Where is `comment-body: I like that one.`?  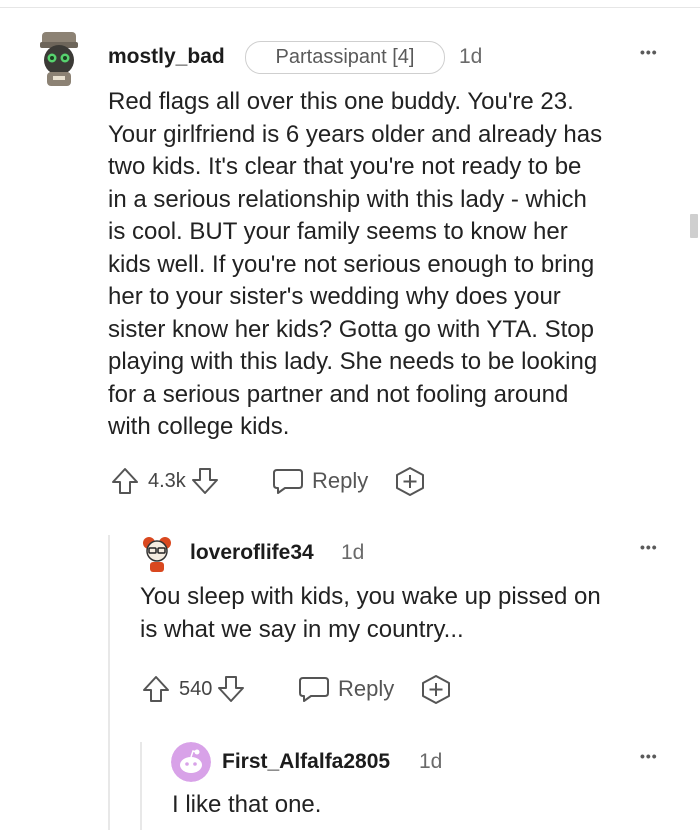 comment-body: I like that one. is located at coordinates (422, 805).